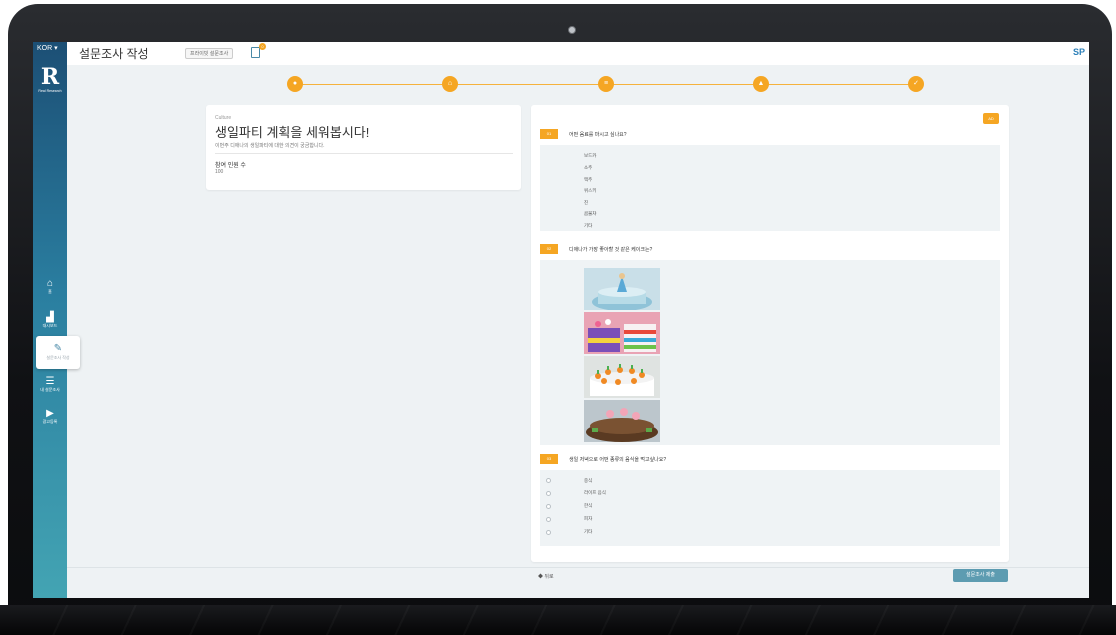  Describe the element at coordinates (450, 84) in the screenshot. I see `step-bank-icon: ⌂` at that location.